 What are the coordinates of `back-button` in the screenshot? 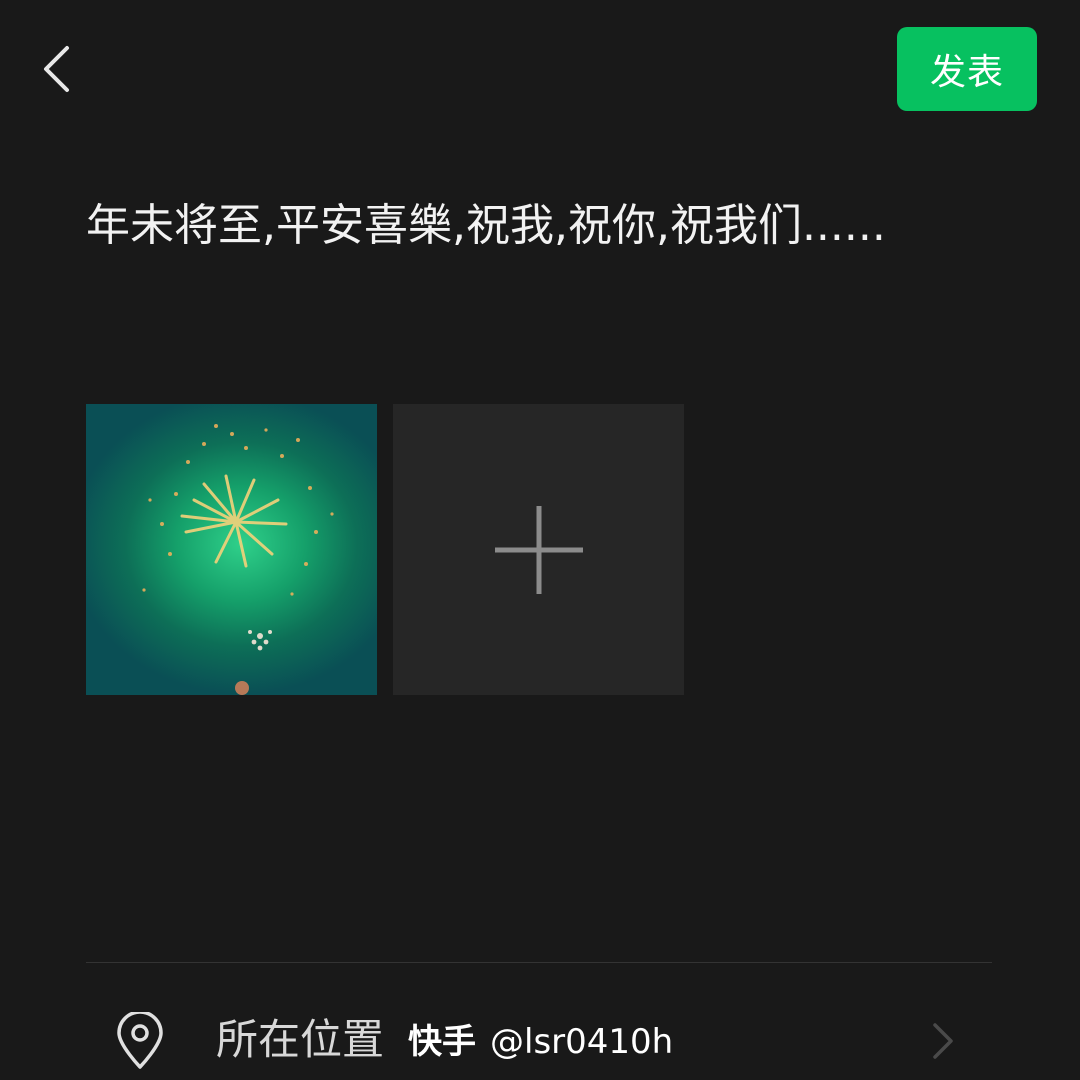 It's located at (56, 69).